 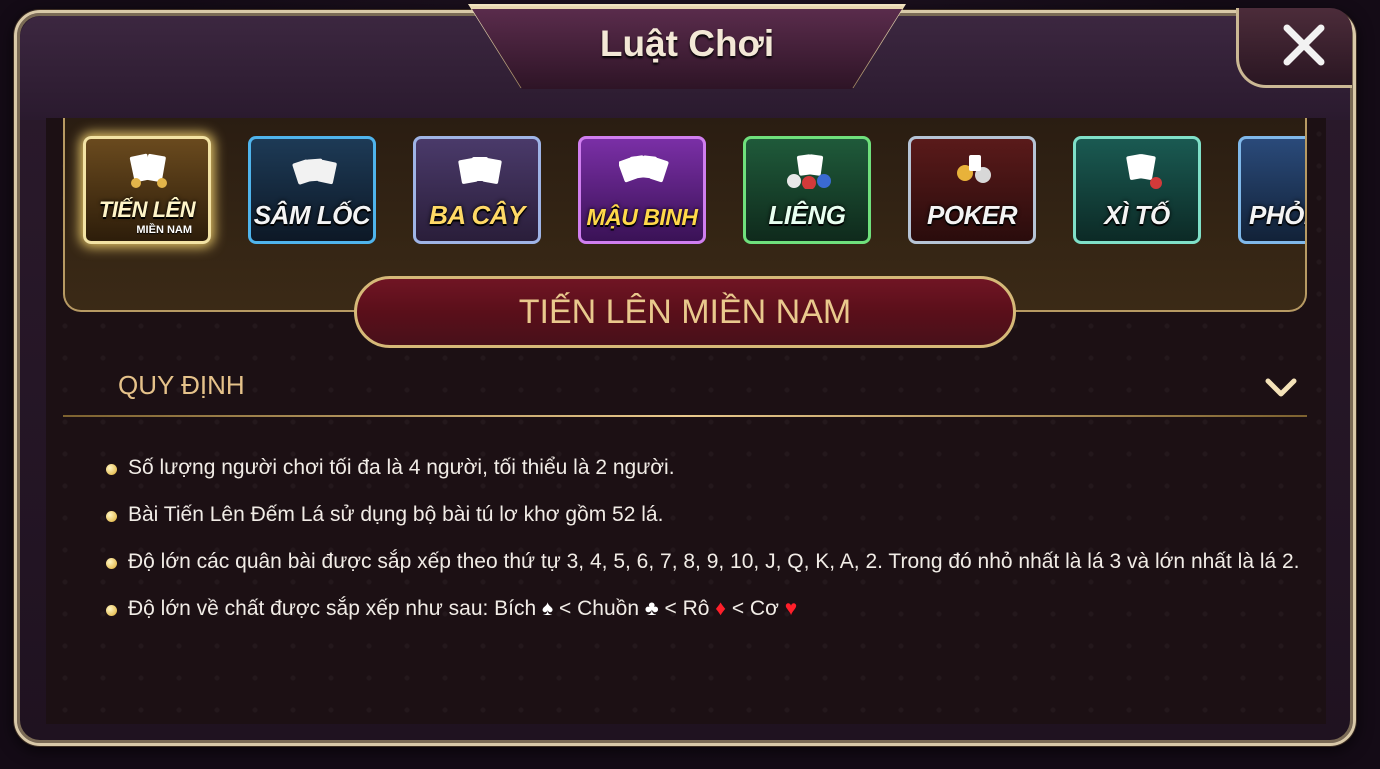 I want to click on club-icon: ♣, so click(x=651, y=608).